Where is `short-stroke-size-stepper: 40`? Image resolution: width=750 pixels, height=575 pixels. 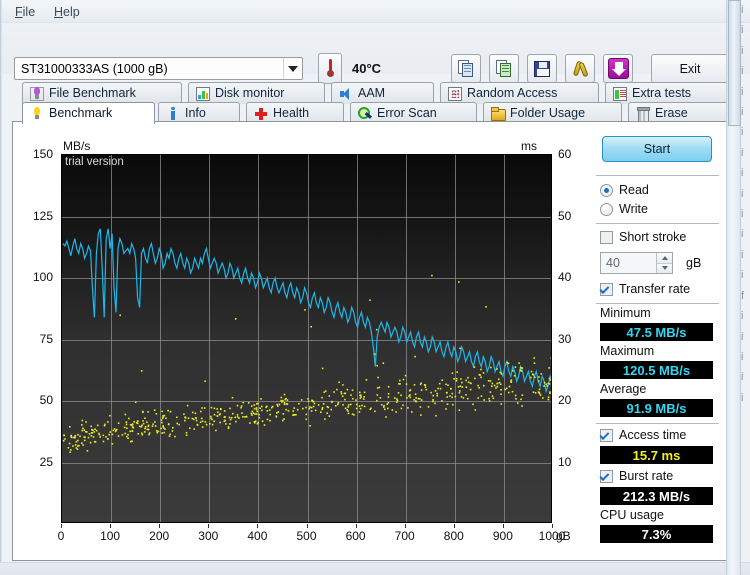 short-stroke-size-stepper: 40 is located at coordinates (636, 263).